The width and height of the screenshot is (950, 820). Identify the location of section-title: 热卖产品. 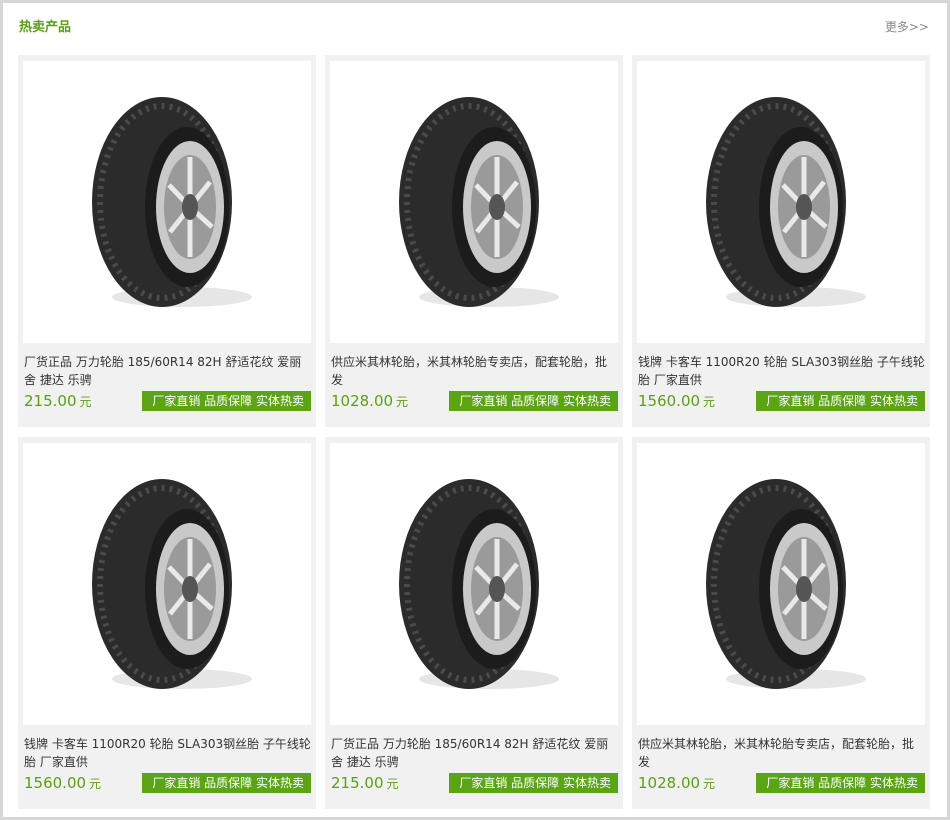
(45, 27).